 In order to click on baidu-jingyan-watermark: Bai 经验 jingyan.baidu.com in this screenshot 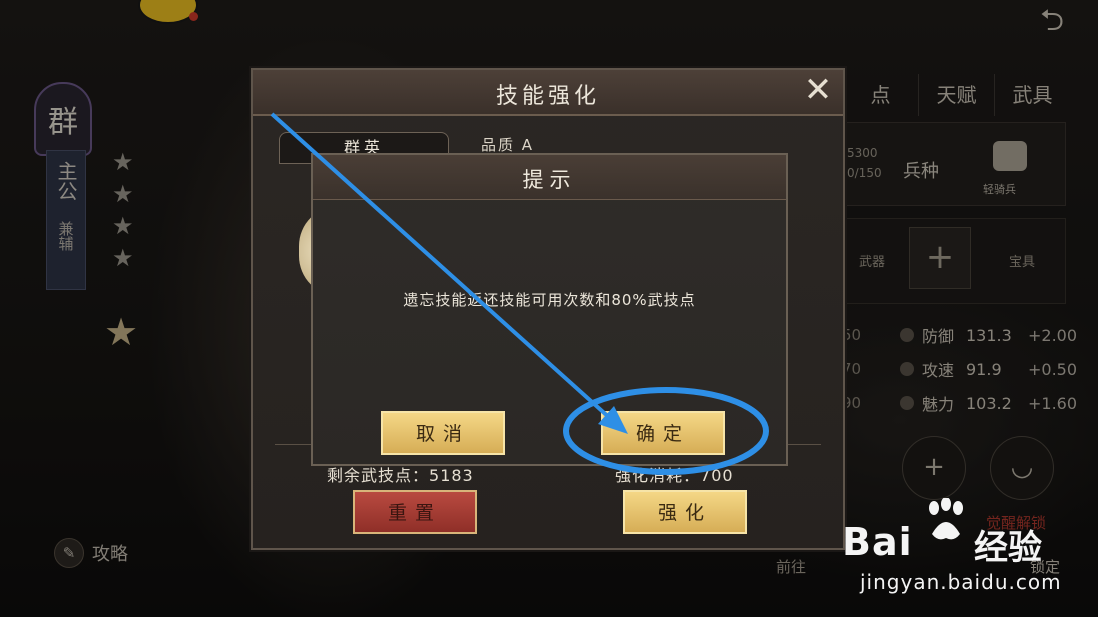, I will do `click(963, 556)`.